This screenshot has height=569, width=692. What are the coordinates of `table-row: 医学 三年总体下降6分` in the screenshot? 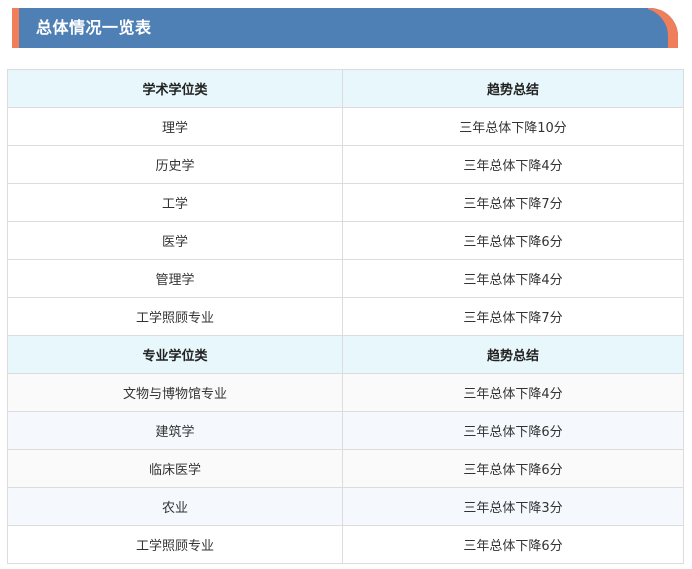 It's located at (345, 240).